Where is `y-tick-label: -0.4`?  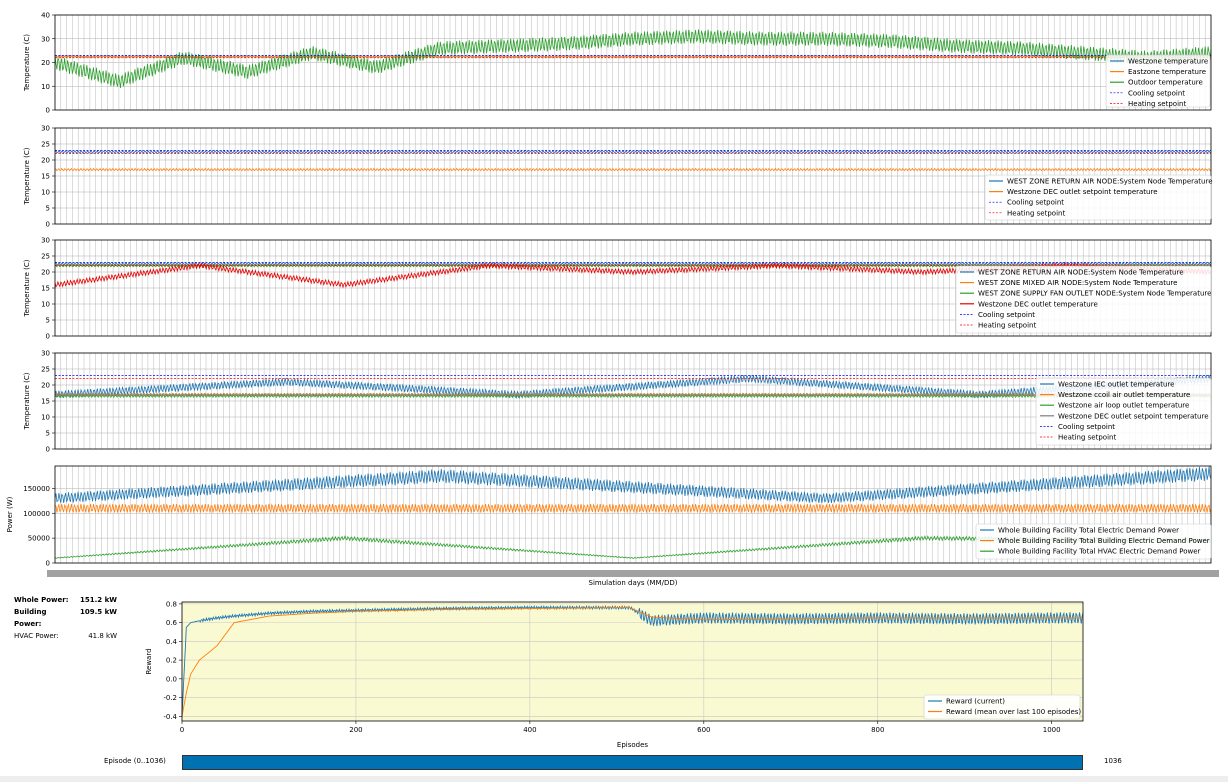 y-tick-label: -0.4 is located at coordinates (170, 717).